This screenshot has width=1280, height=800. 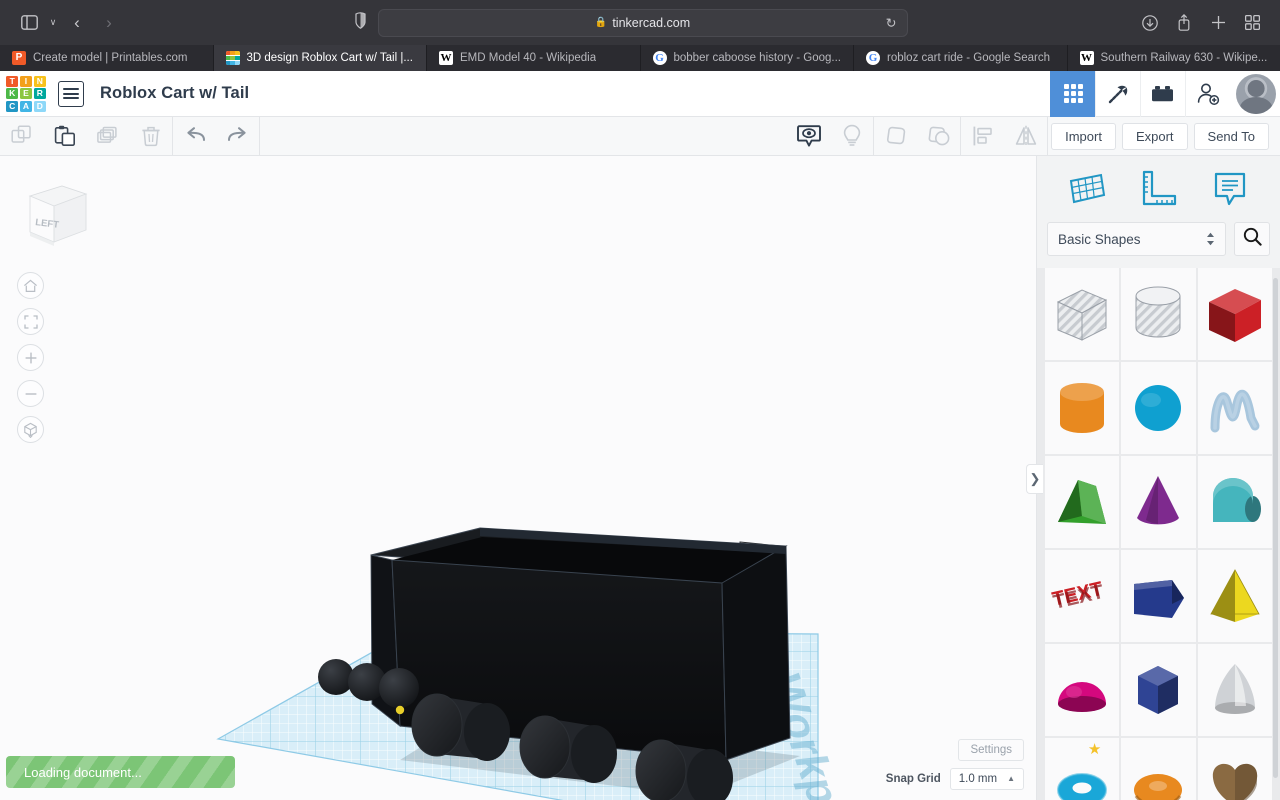 I want to click on tube-arrow-thumbnail, so click(x=1159, y=599).